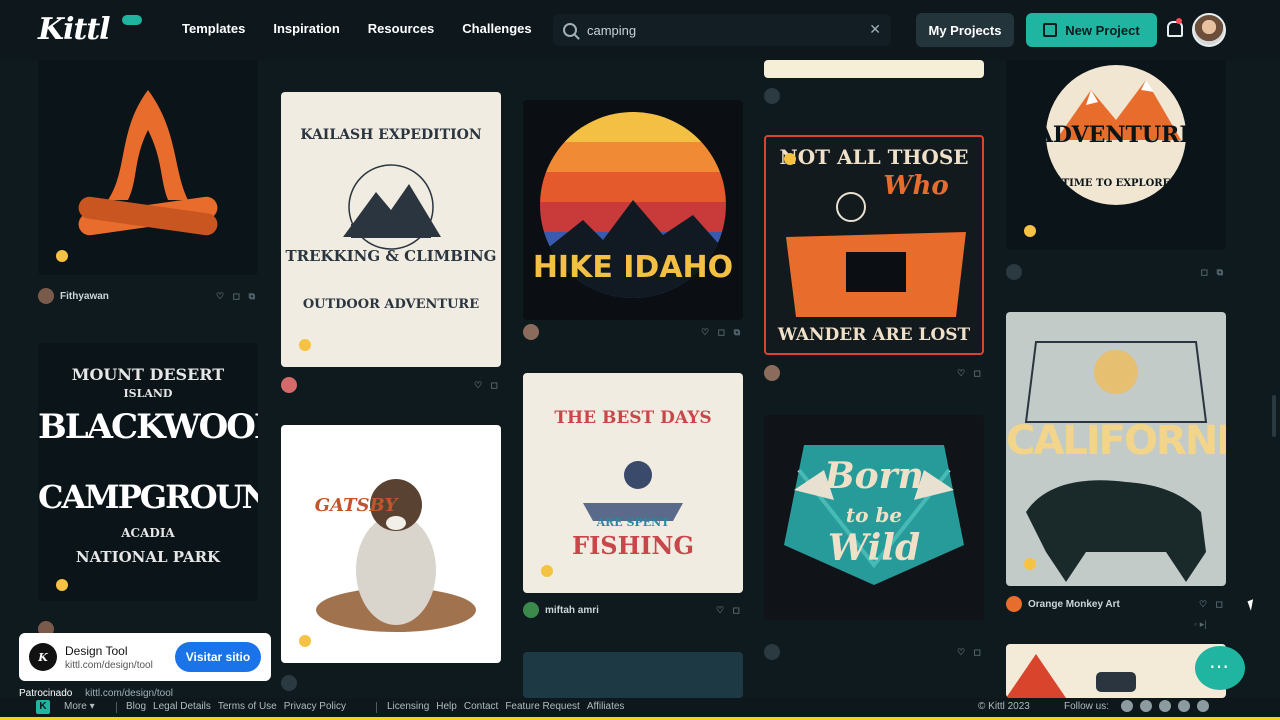 The width and height of the screenshot is (1280, 720). What do you see at coordinates (1213, 272) in the screenshot?
I see `card-stats: ◻ ⧉` at bounding box center [1213, 272].